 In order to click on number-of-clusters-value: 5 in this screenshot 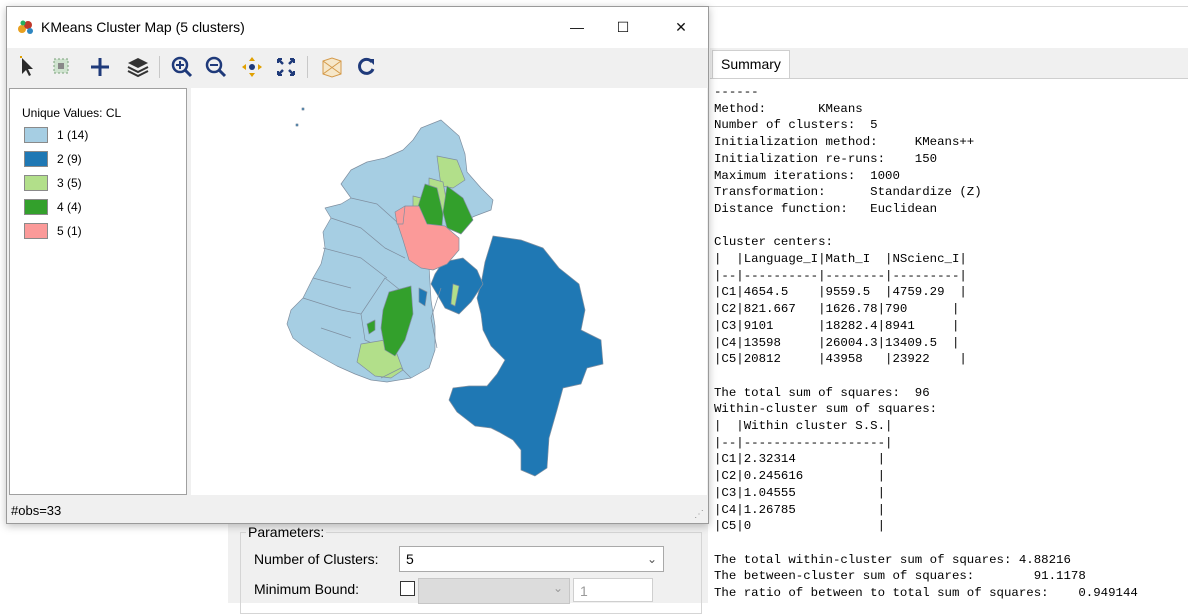, I will do `click(410, 559)`.